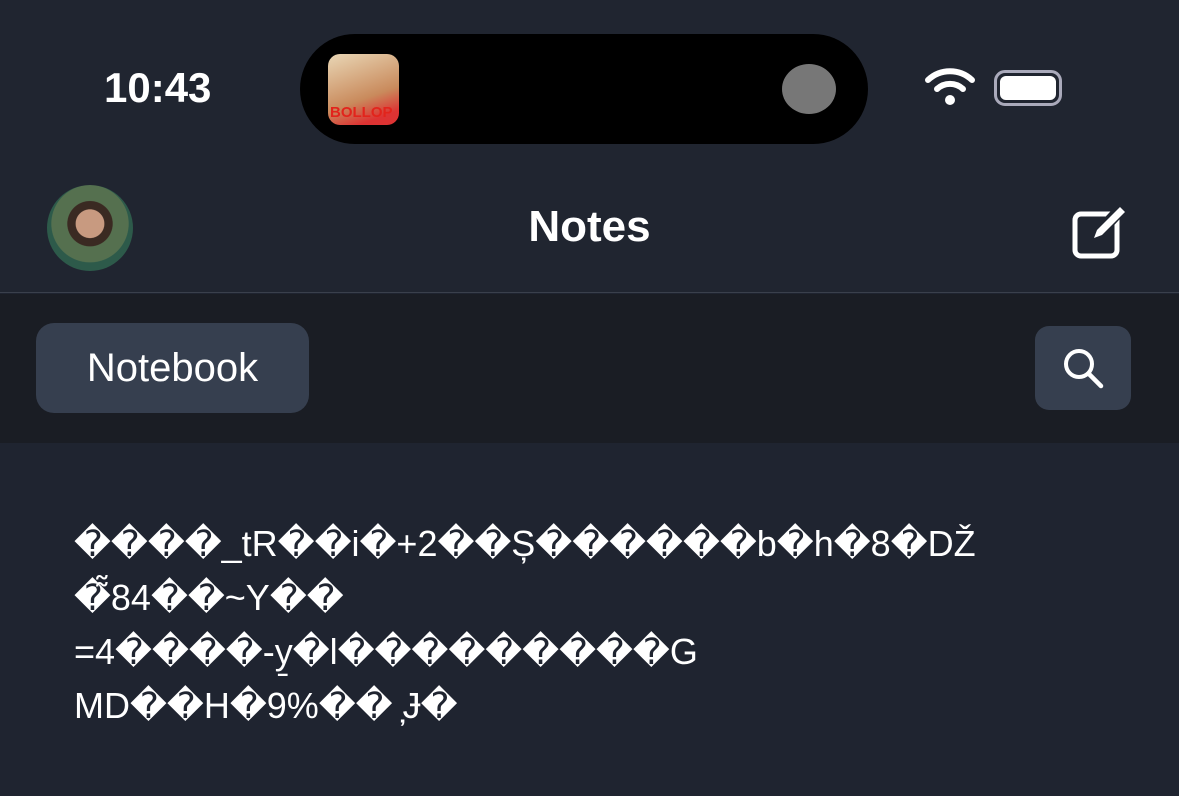 This screenshot has width=1179, height=796. I want to click on clock: 10:43, so click(158, 87).